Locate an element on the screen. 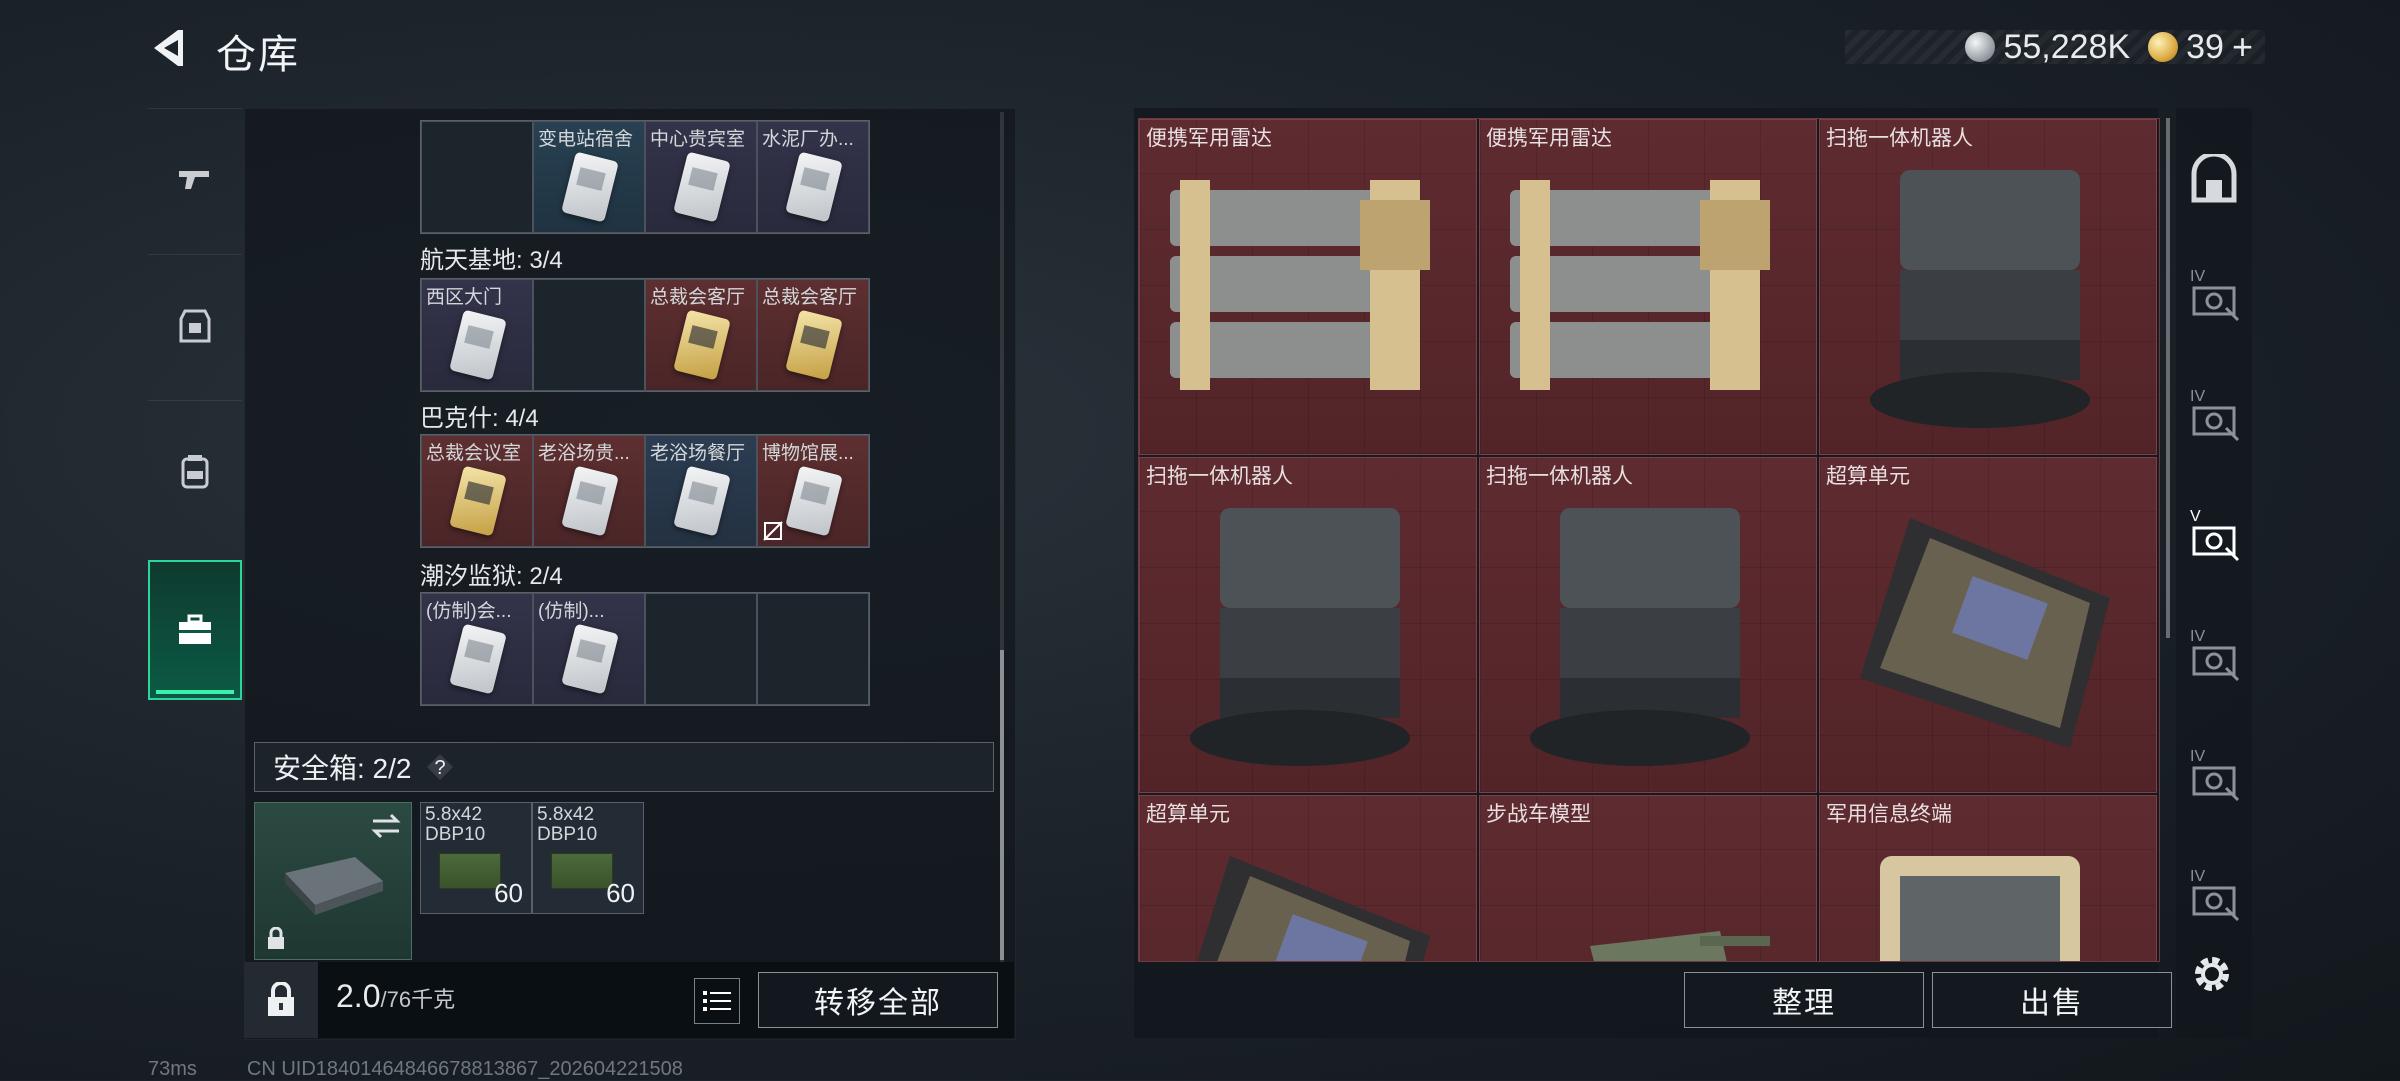 The height and width of the screenshot is (1081, 2400). stash-scrollbar is located at coordinates (2168, 378).